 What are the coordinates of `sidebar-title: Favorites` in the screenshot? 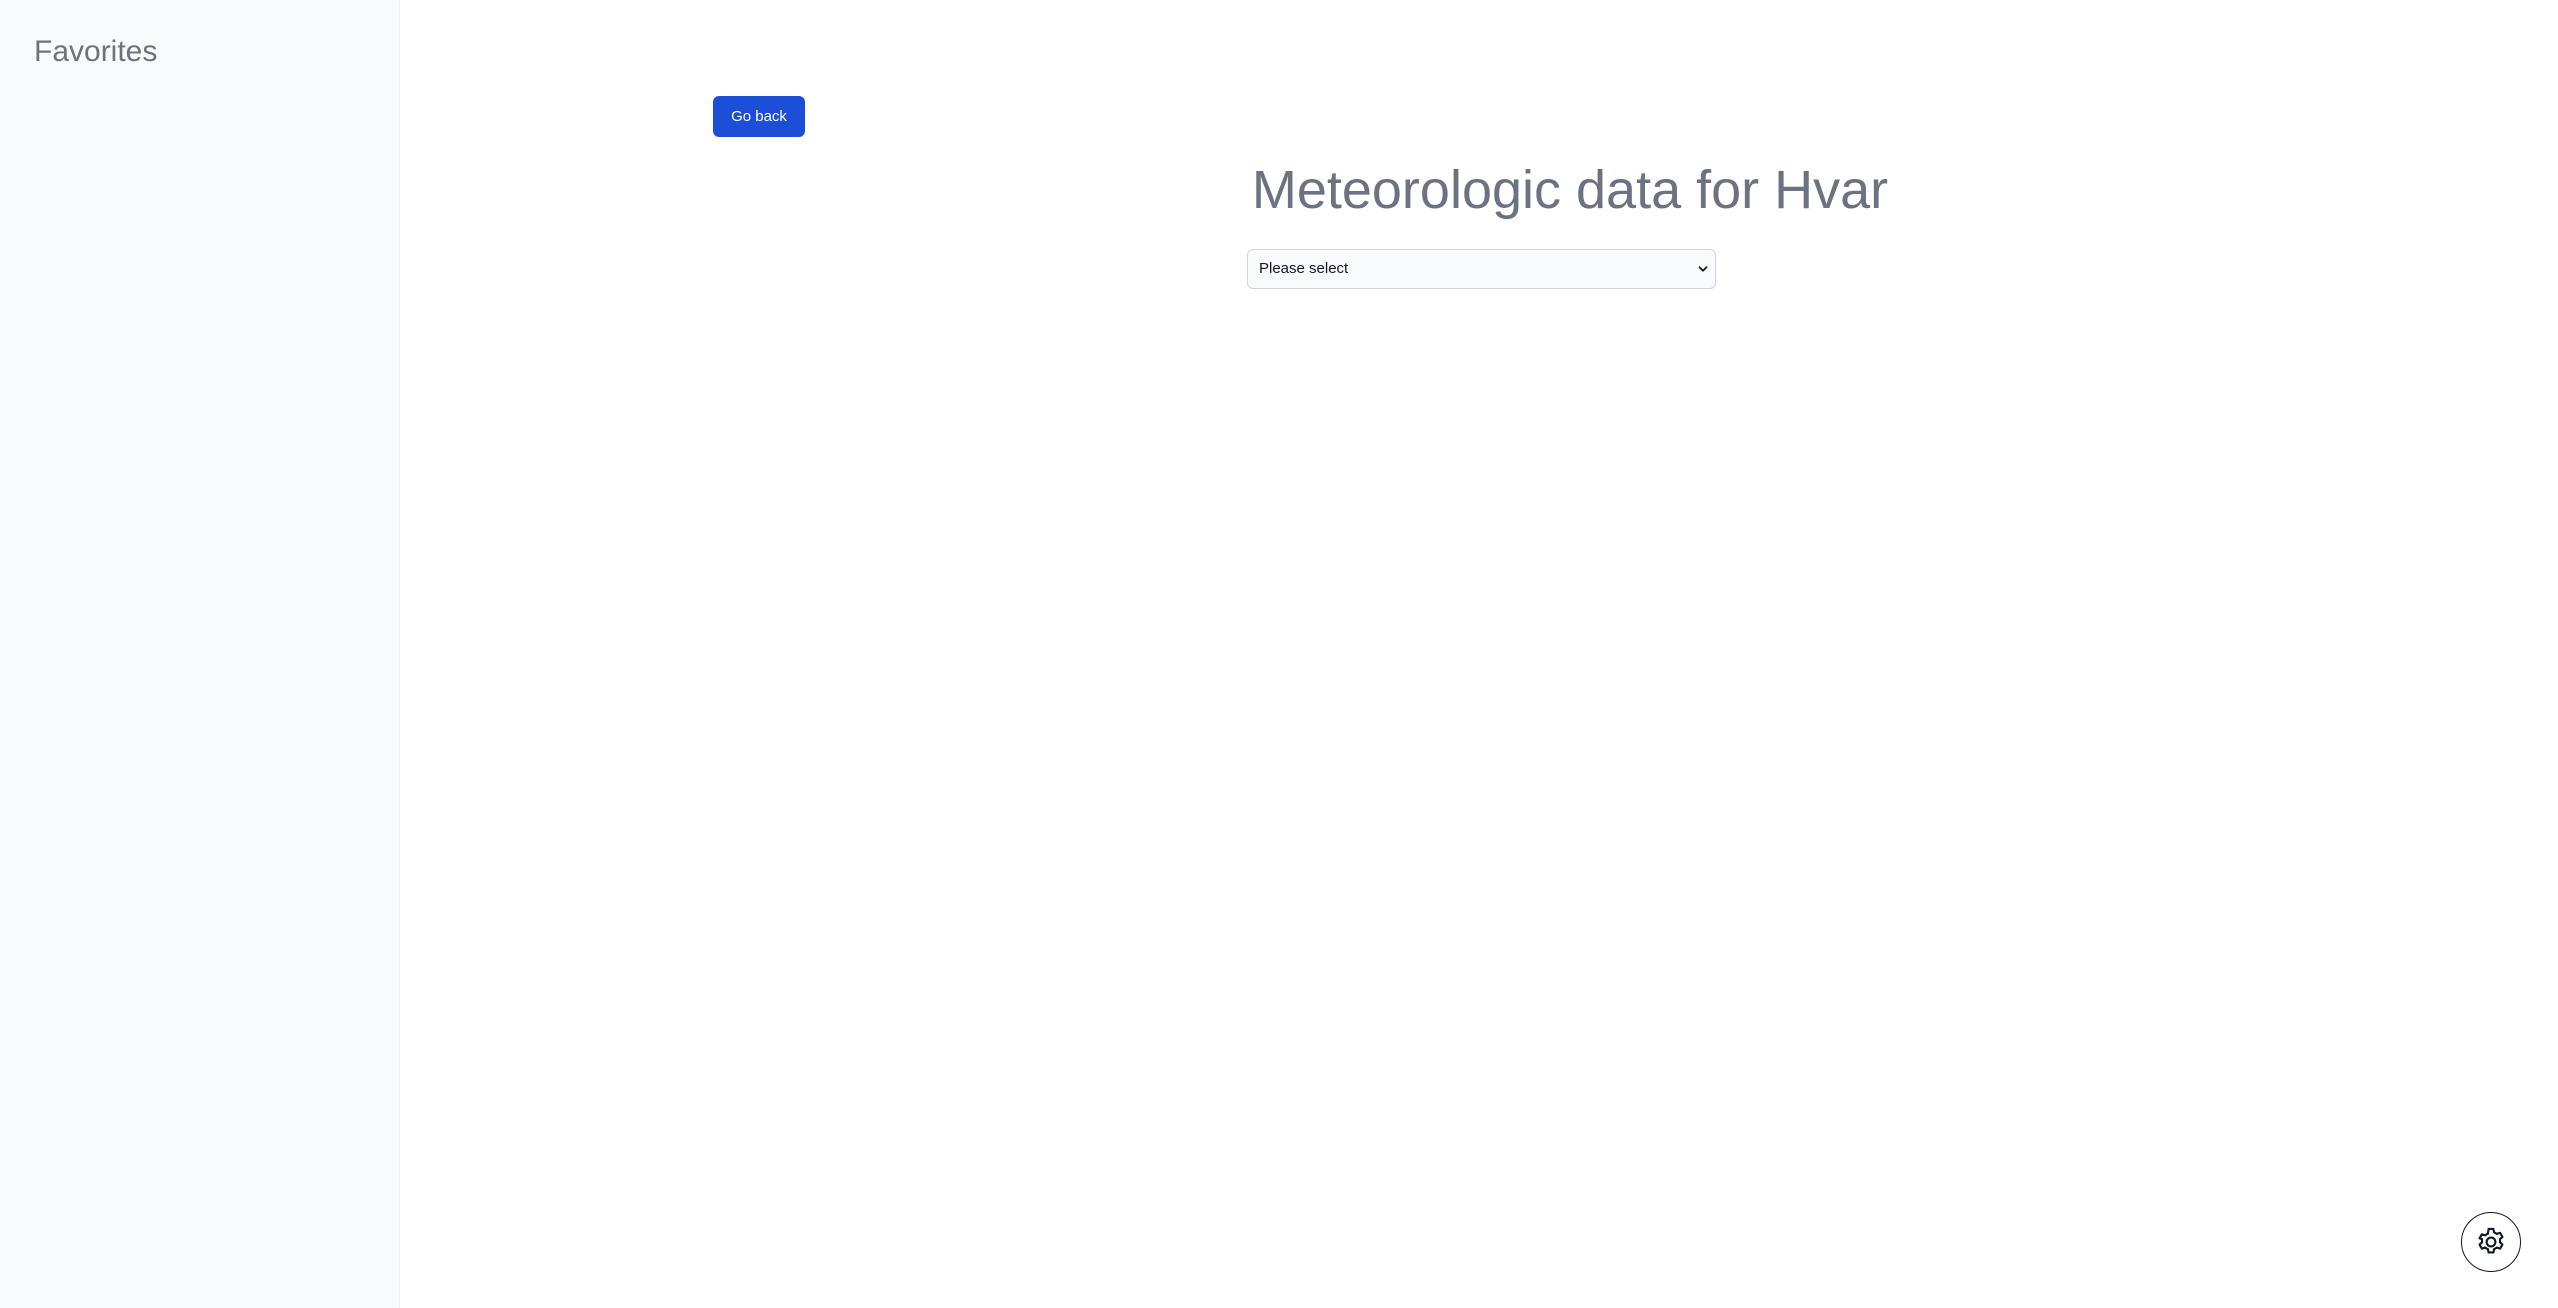 It's located at (96, 51).